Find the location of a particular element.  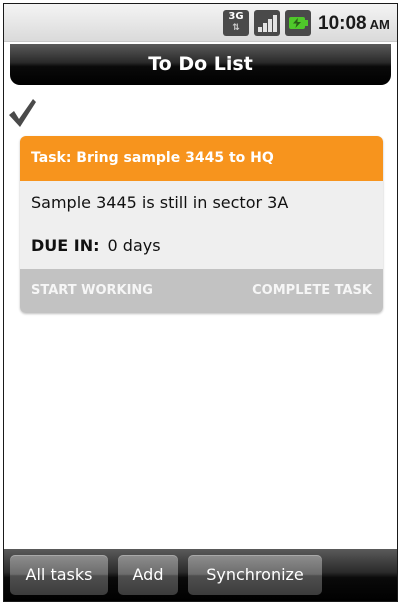

title-bar: To Do List is located at coordinates (200, 64).